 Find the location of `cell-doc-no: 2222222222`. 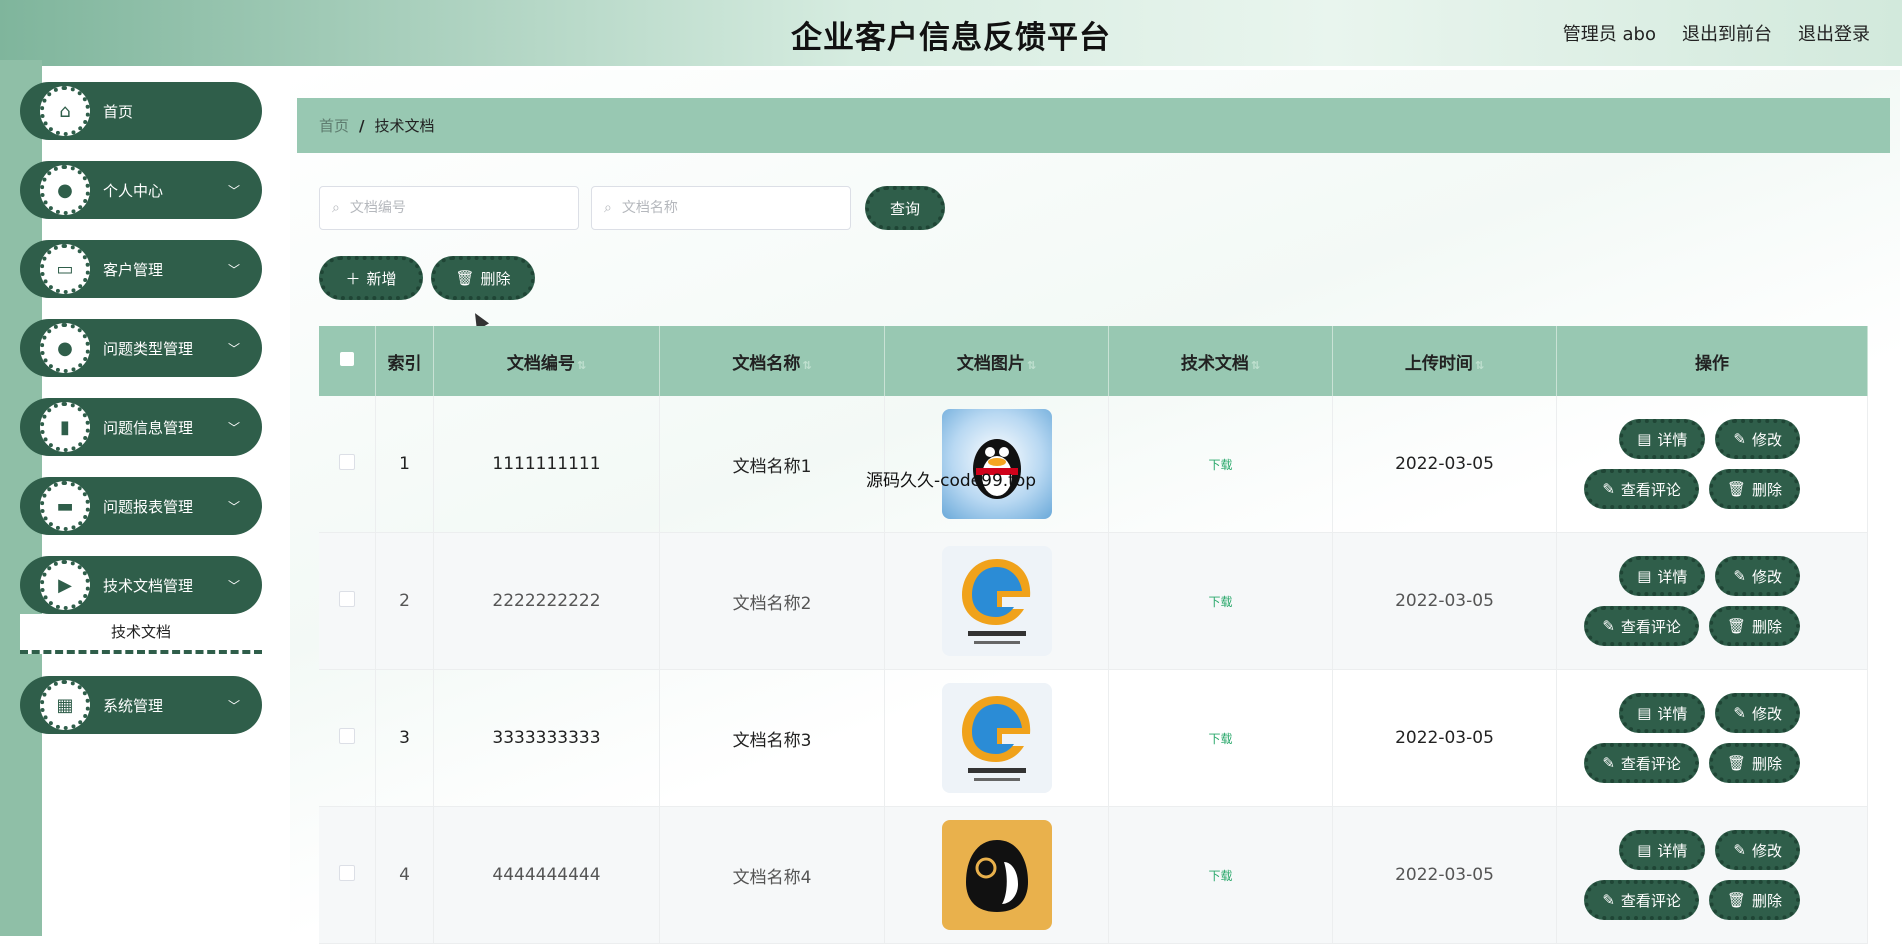

cell-doc-no: 2222222222 is located at coordinates (546, 601).